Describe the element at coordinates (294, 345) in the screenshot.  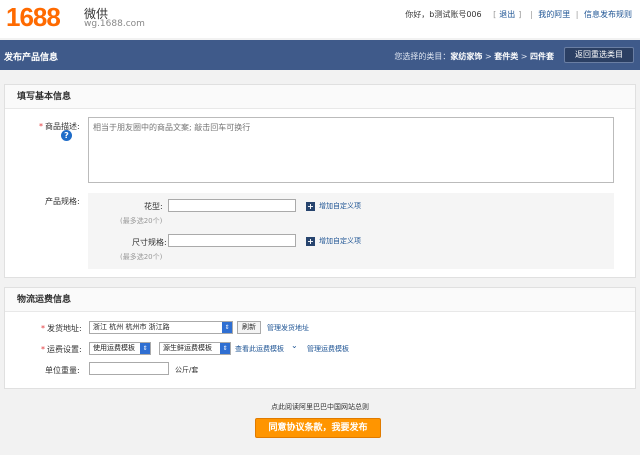
I see `chevron-down-icon: ⌄` at that location.